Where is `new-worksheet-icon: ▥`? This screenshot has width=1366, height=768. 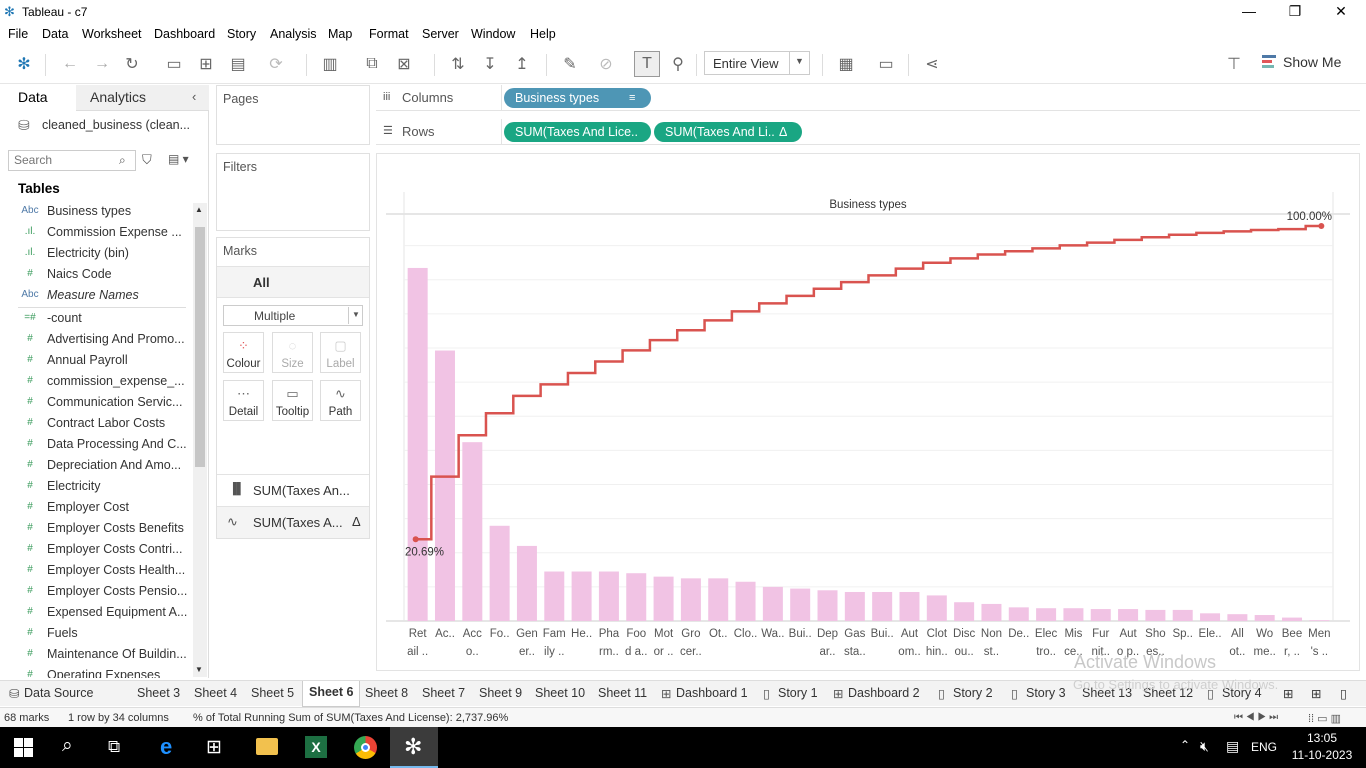
new-worksheet-icon: ▥ is located at coordinates (330, 64).